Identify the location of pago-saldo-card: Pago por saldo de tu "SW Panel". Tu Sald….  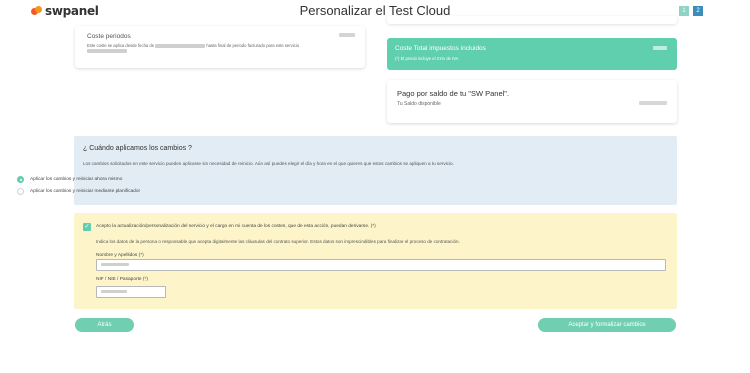
(532, 101).